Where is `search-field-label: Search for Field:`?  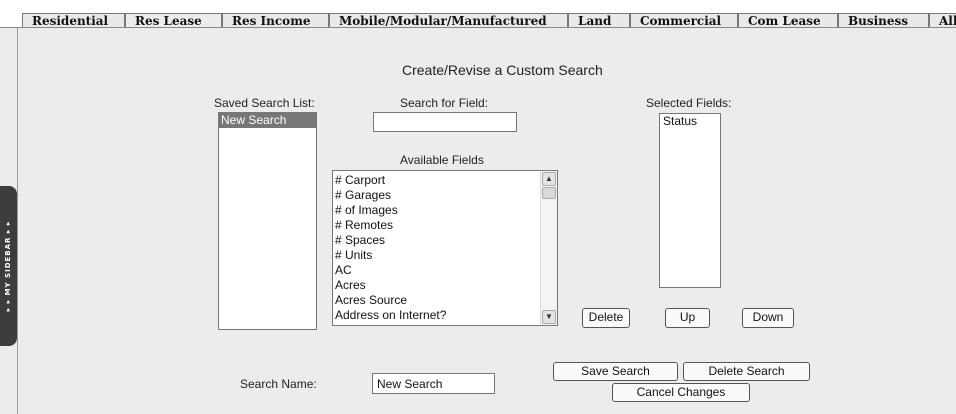
search-field-label: Search for Field: is located at coordinates (444, 103).